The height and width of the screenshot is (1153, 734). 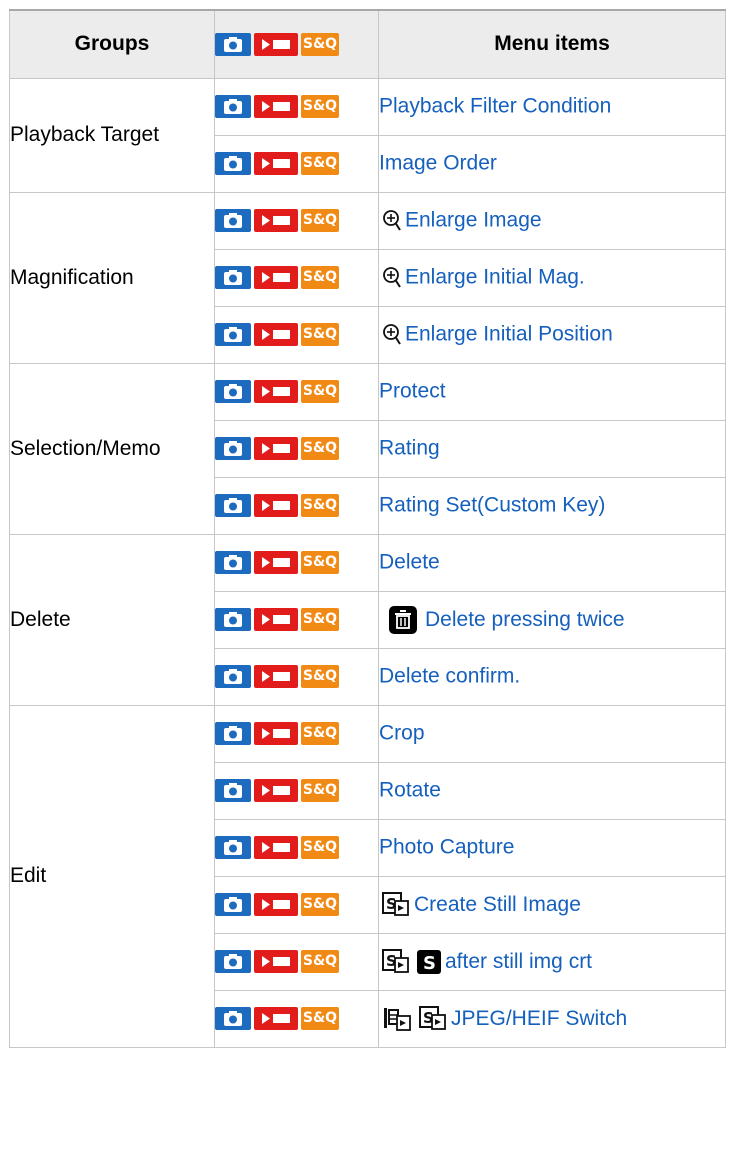 I want to click on menu-item-cell: Crop, so click(x=552, y=733).